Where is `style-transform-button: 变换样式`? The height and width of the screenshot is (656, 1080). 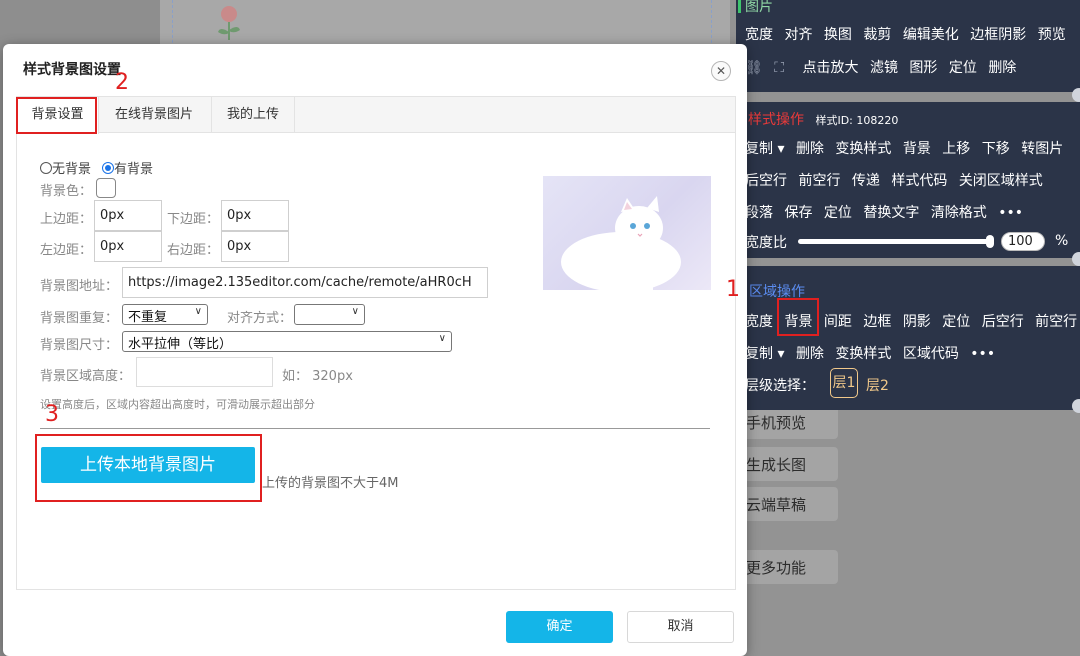 style-transform-button: 变换样式 is located at coordinates (863, 149).